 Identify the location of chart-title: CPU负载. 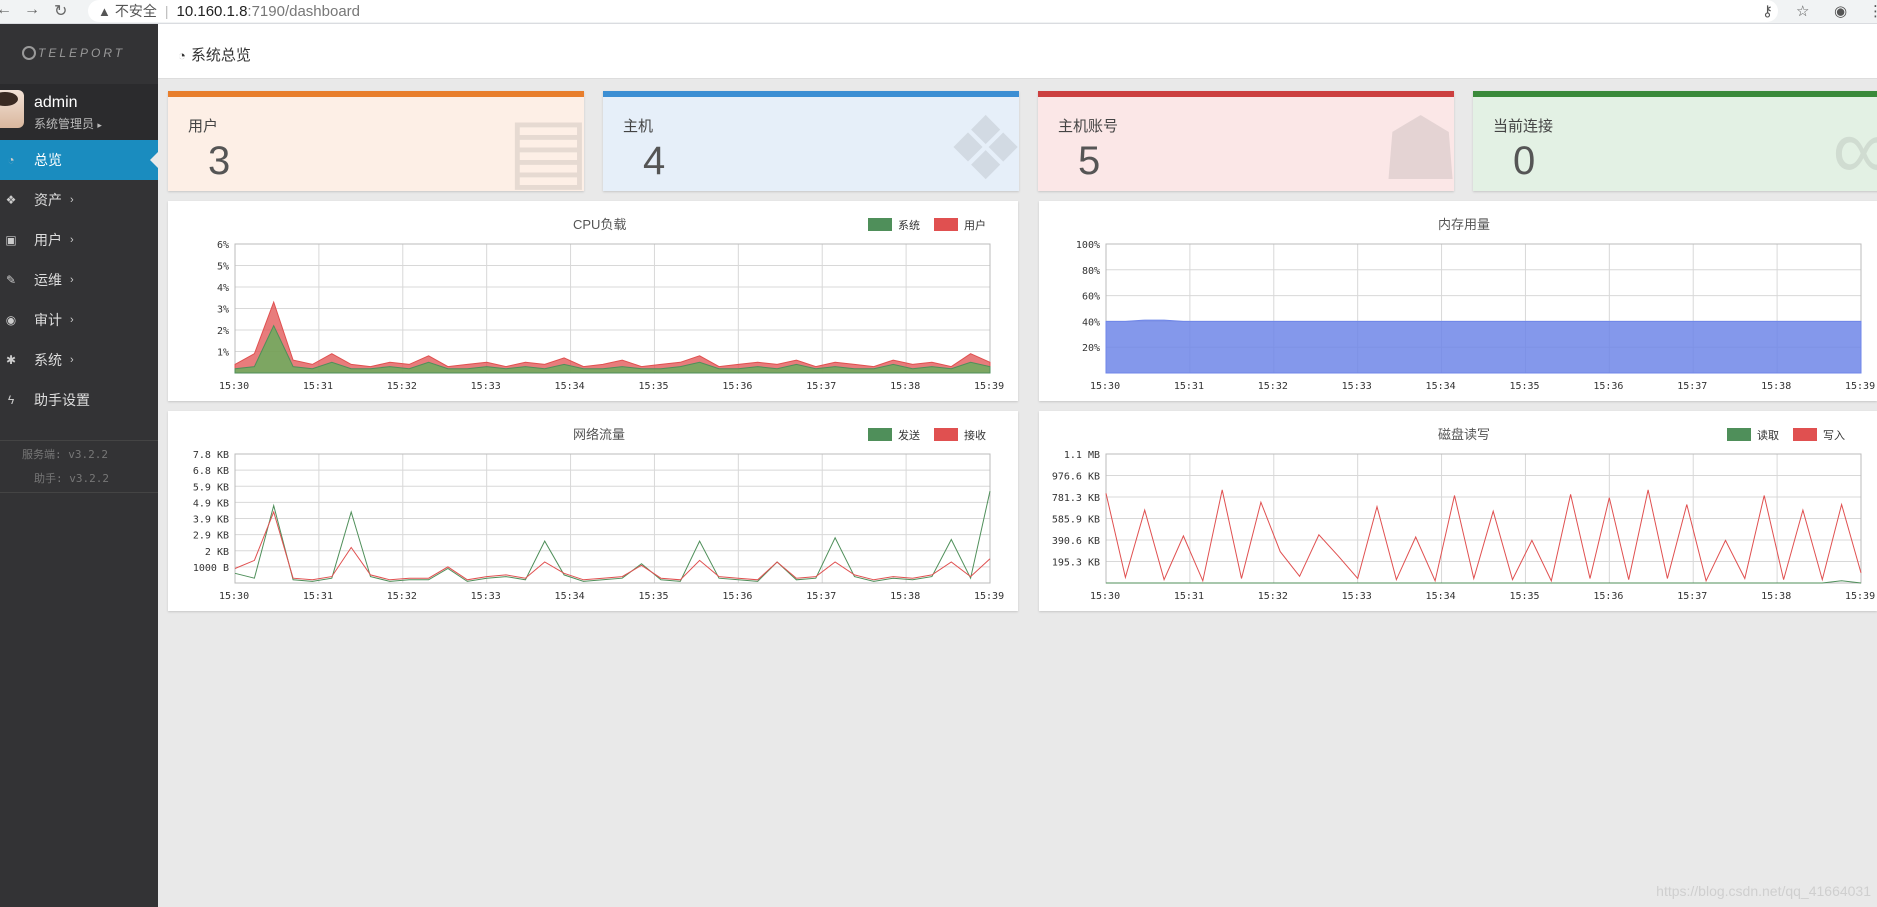
(599, 224).